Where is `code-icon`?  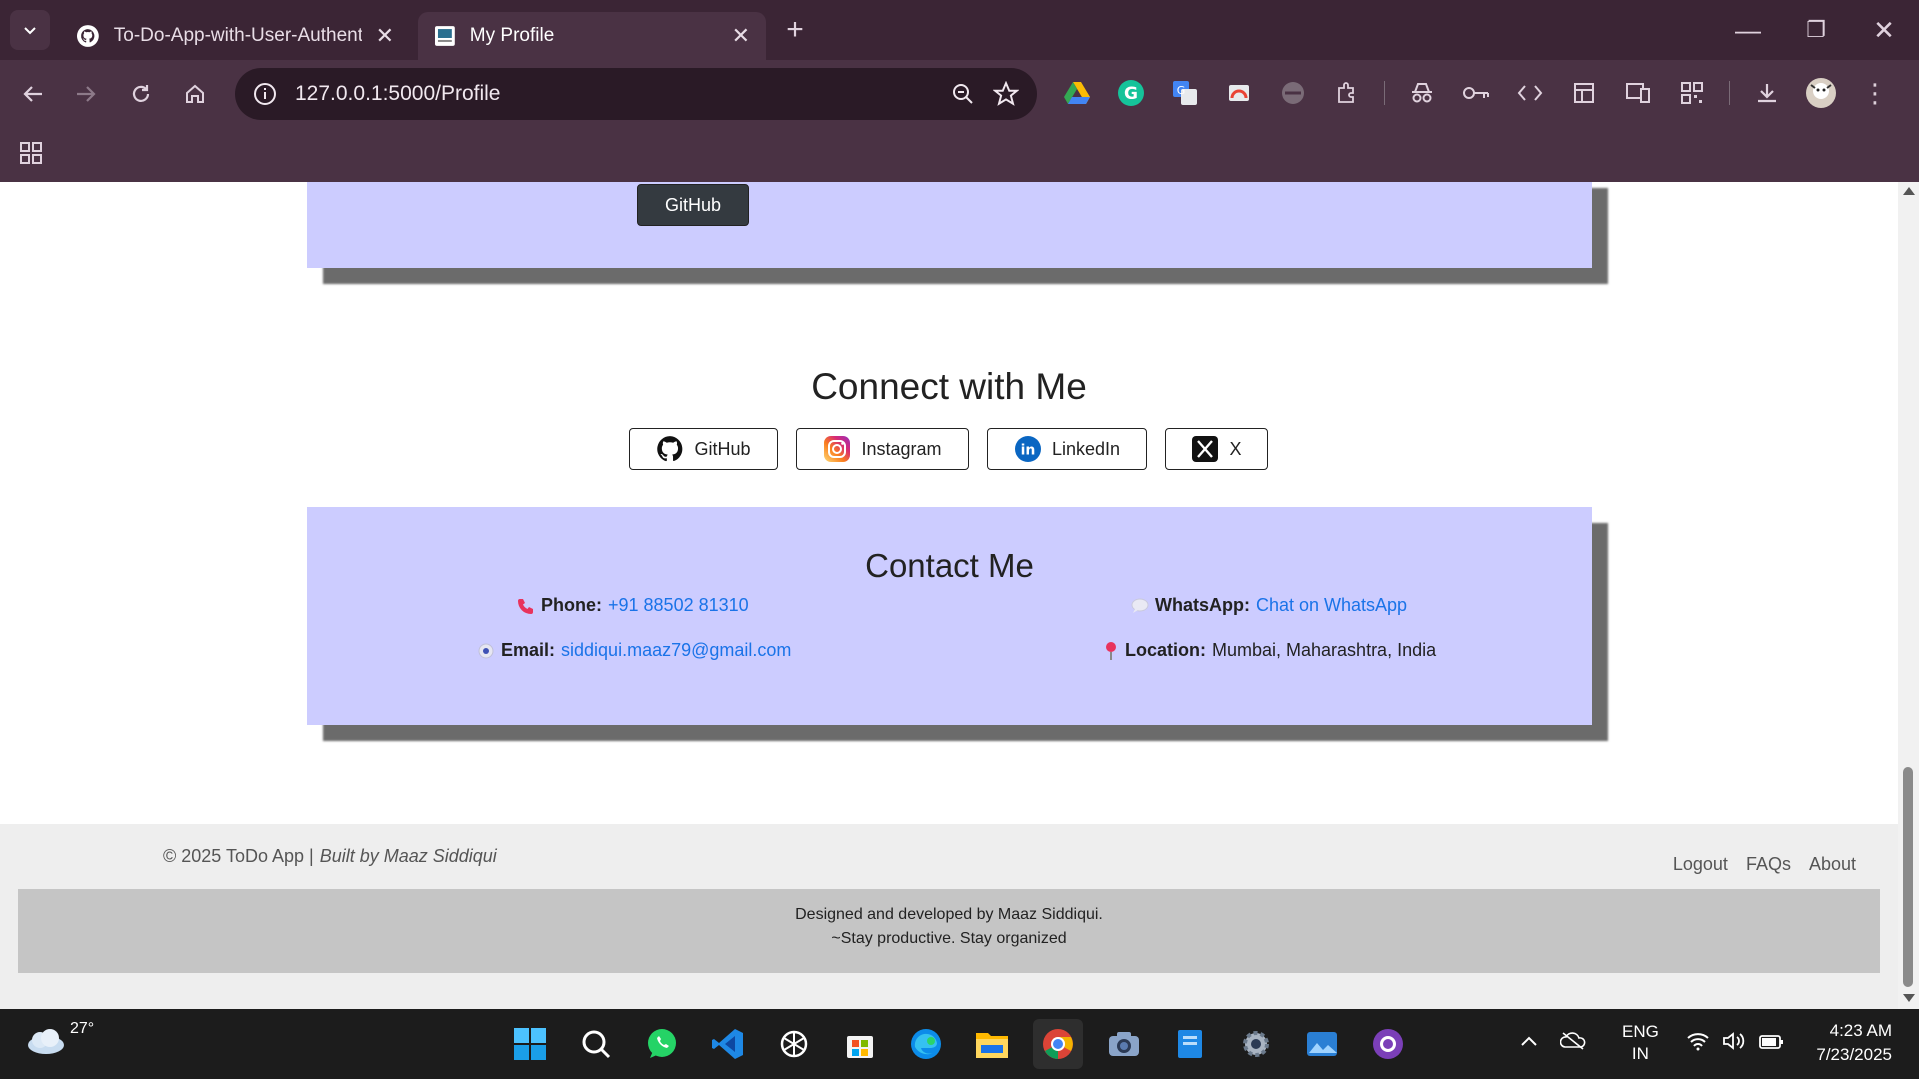 code-icon is located at coordinates (1530, 93).